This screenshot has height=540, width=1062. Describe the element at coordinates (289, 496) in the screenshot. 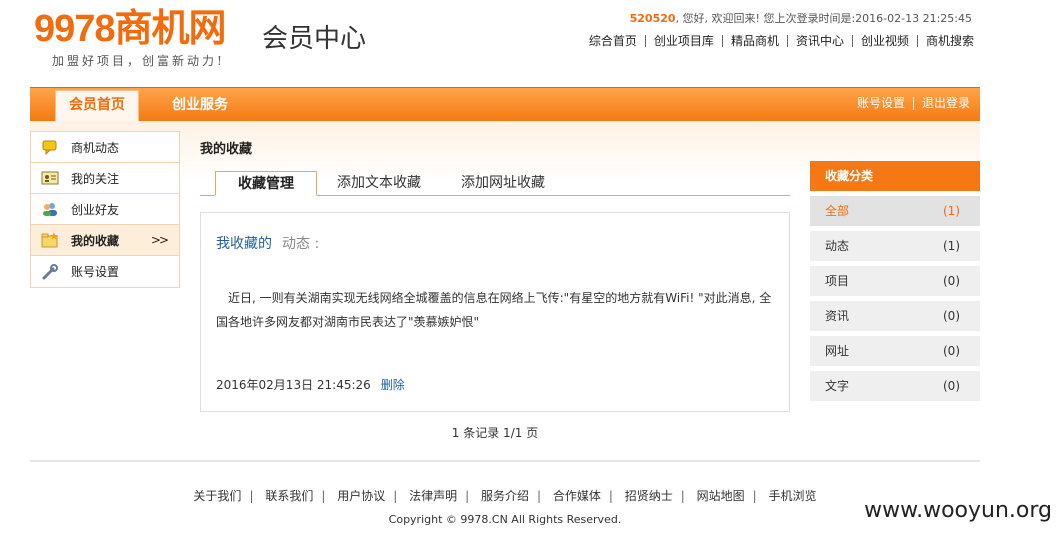

I see `footer-link-contact: 联系我们` at that location.